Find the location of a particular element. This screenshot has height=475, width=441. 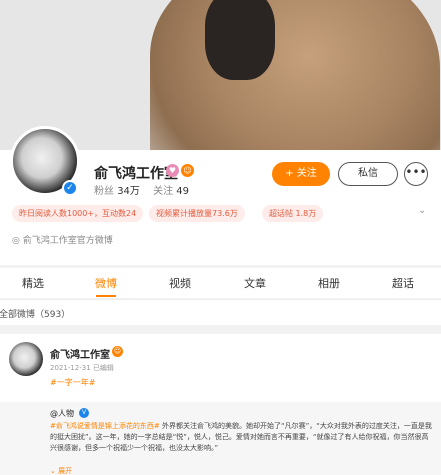

message-button: 私信 is located at coordinates (368, 174).